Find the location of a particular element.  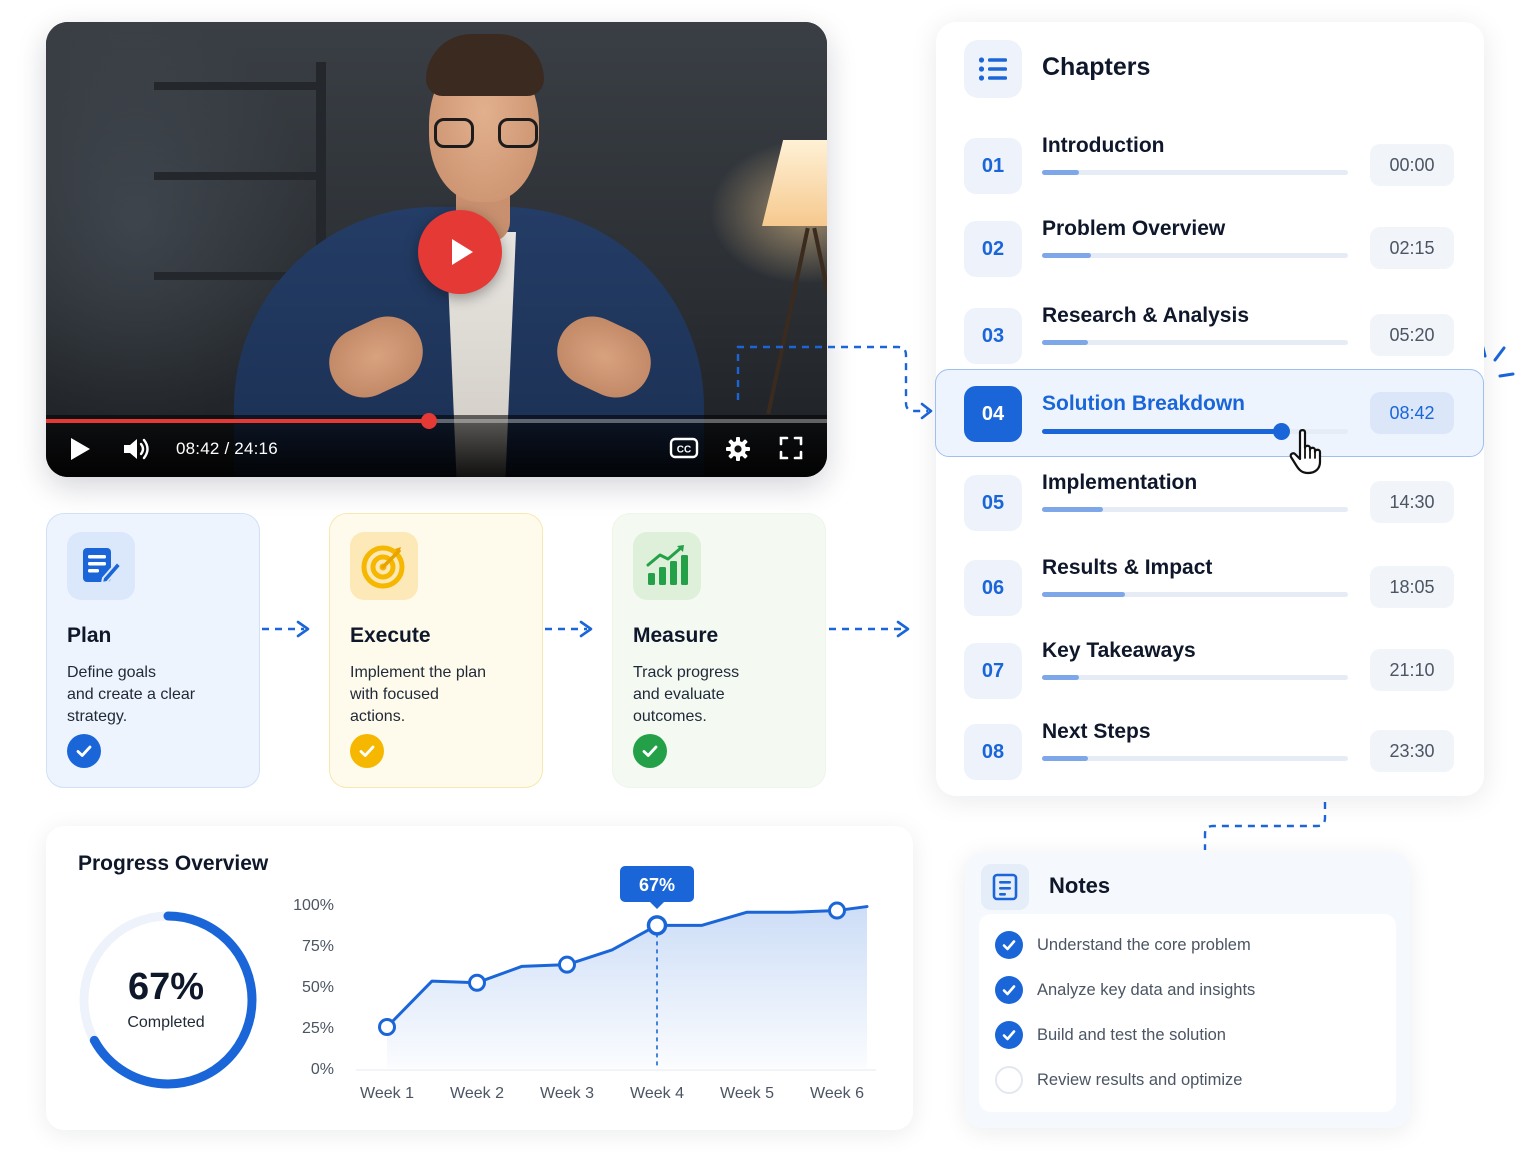

target-icon is located at coordinates (383, 567).